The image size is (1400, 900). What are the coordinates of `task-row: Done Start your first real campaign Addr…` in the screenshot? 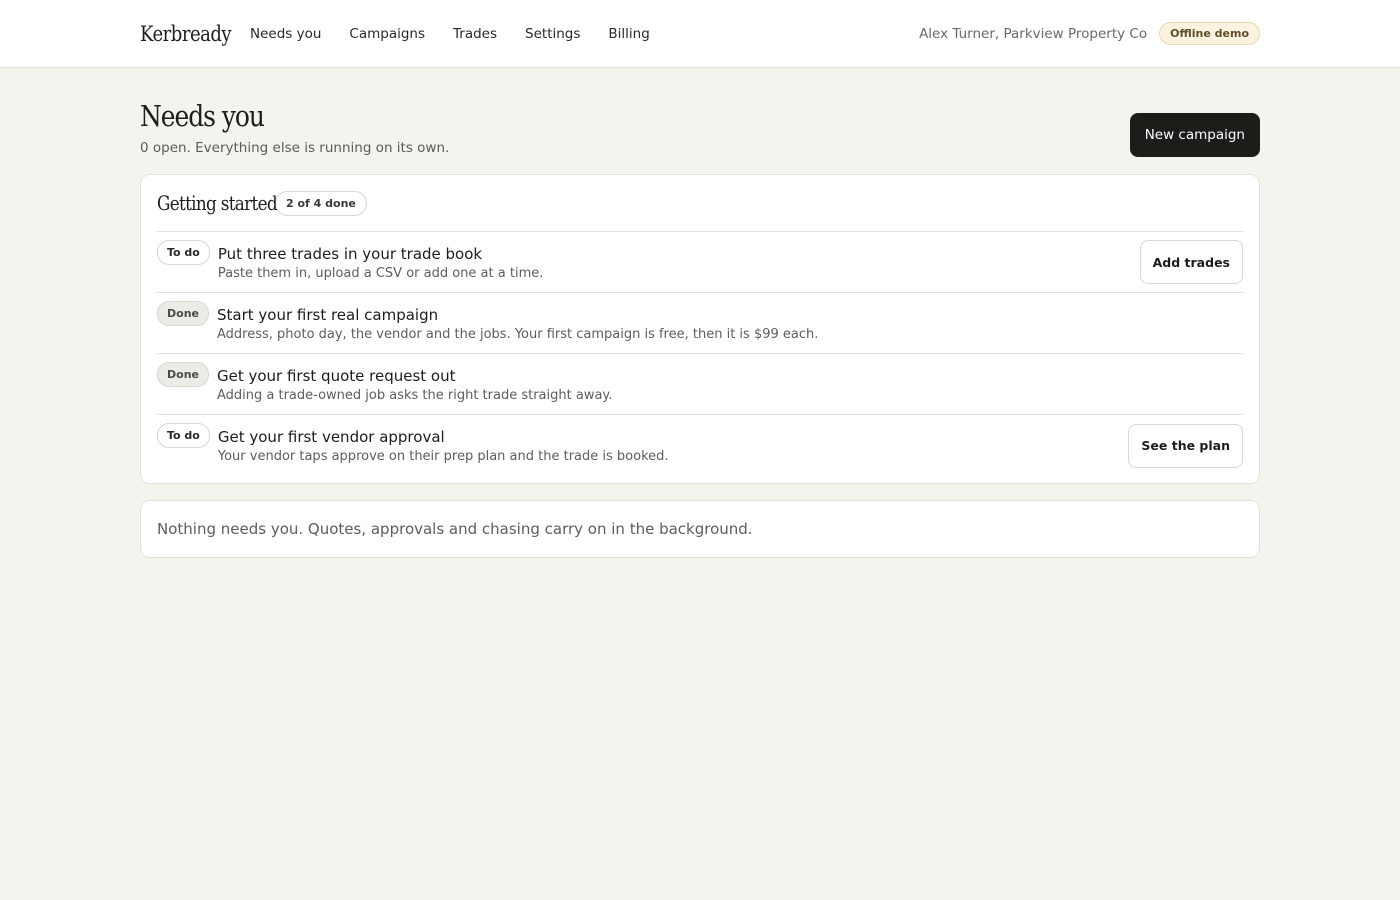 It's located at (700, 323).